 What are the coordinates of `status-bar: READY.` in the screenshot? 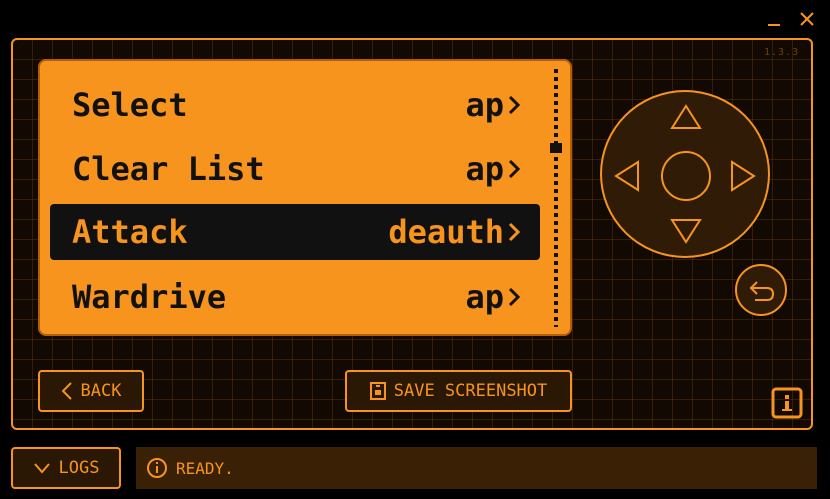 It's located at (476, 468).